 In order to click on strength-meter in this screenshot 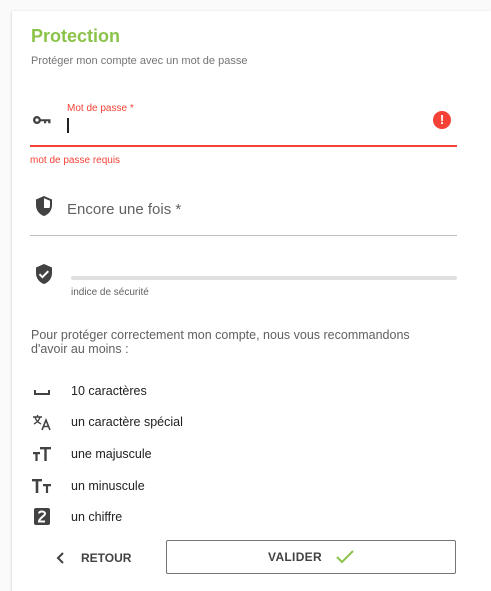, I will do `click(264, 278)`.